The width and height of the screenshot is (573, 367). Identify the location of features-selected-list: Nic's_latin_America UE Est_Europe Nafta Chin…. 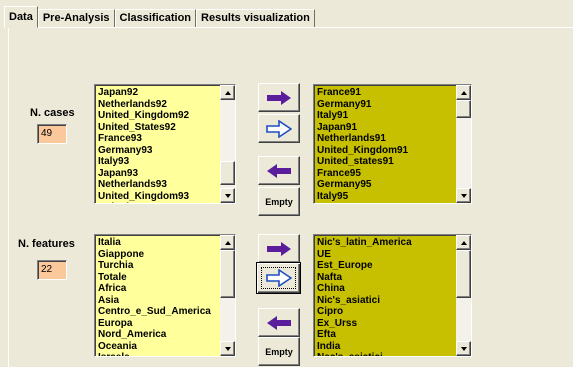
(392, 295).